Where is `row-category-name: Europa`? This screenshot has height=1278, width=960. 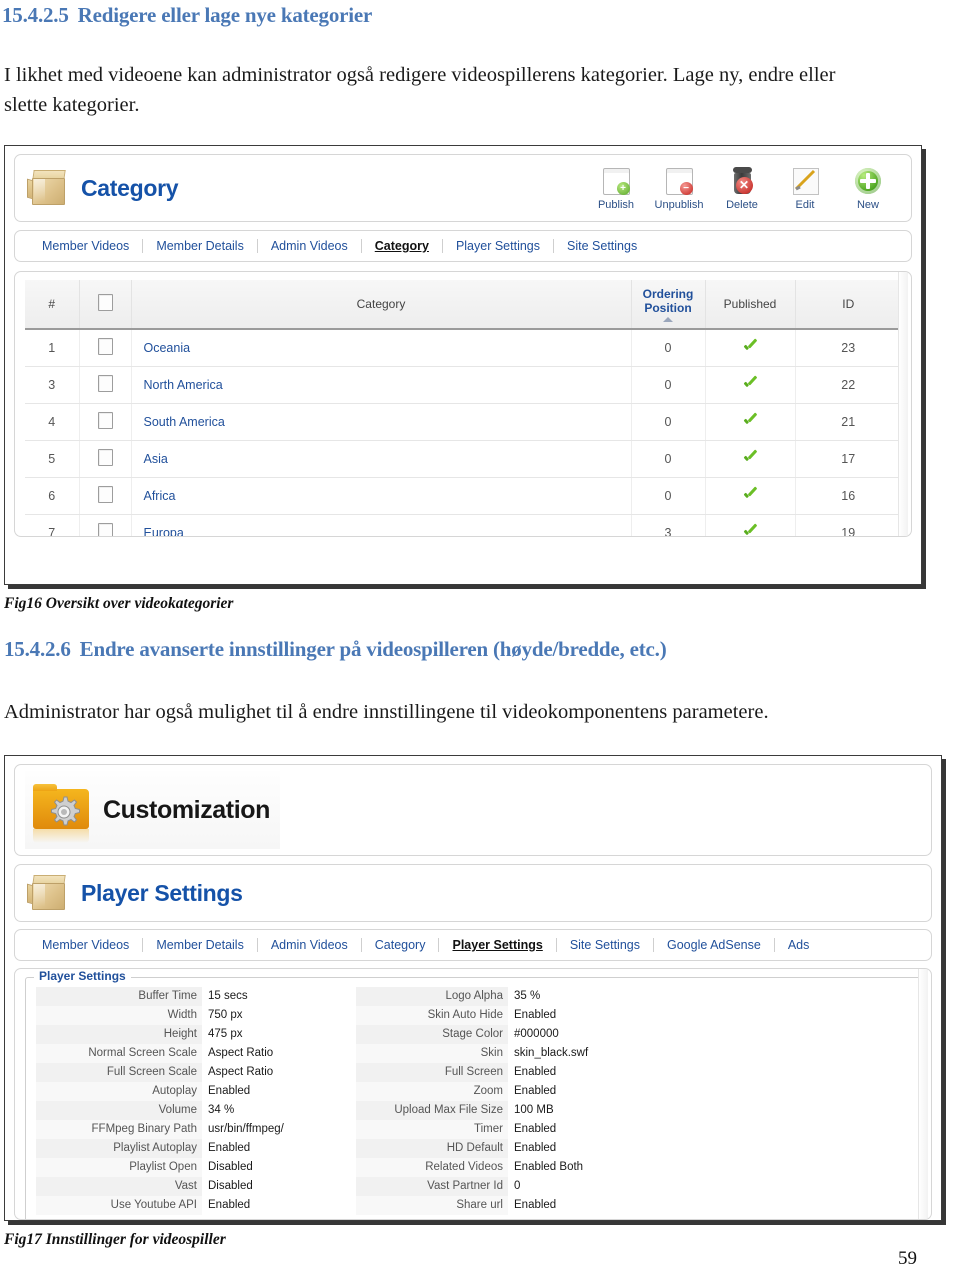 row-category-name: Europa is located at coordinates (381, 525).